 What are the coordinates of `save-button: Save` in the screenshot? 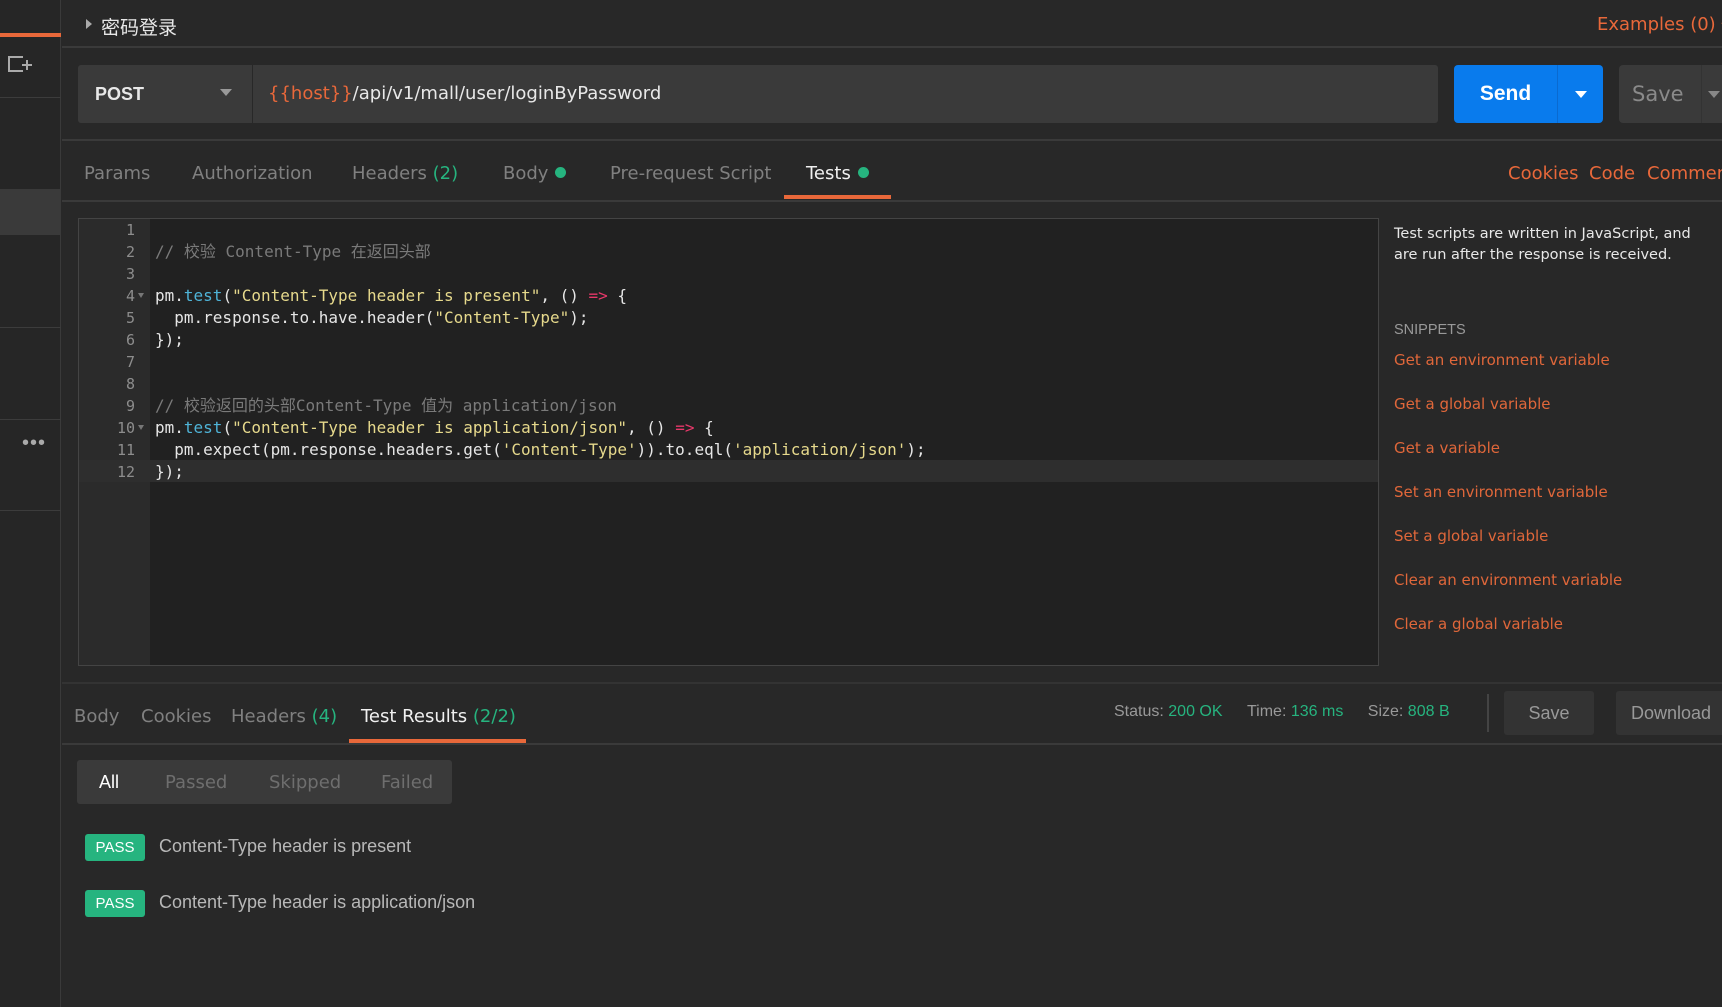 It's located at (1670, 94).